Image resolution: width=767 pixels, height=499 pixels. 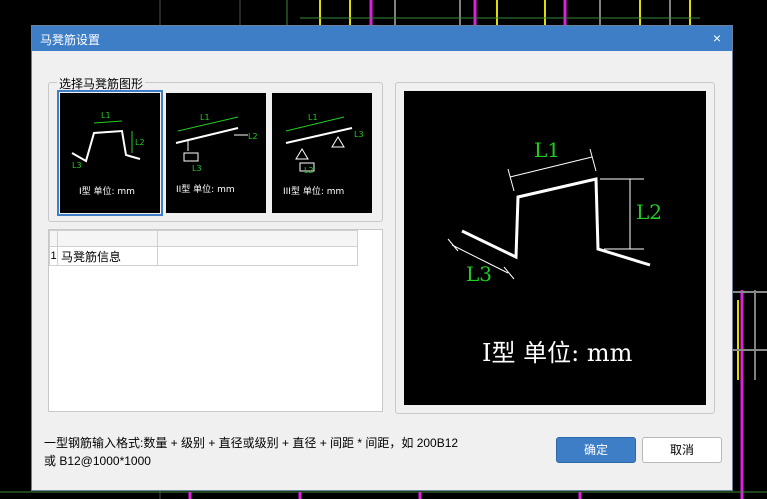 I want to click on shape-2-l1: L1, so click(x=205, y=117).